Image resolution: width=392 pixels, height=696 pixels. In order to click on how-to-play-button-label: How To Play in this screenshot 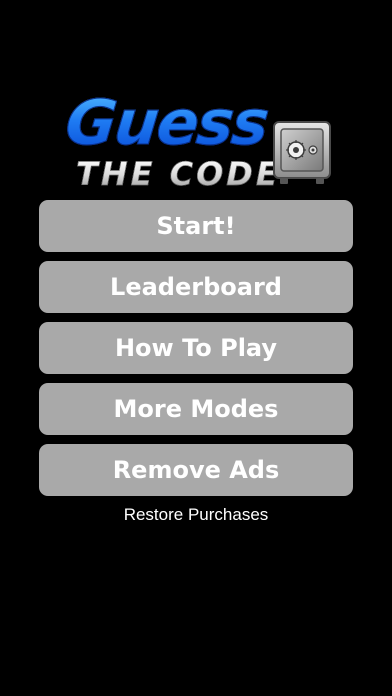, I will do `click(196, 348)`.